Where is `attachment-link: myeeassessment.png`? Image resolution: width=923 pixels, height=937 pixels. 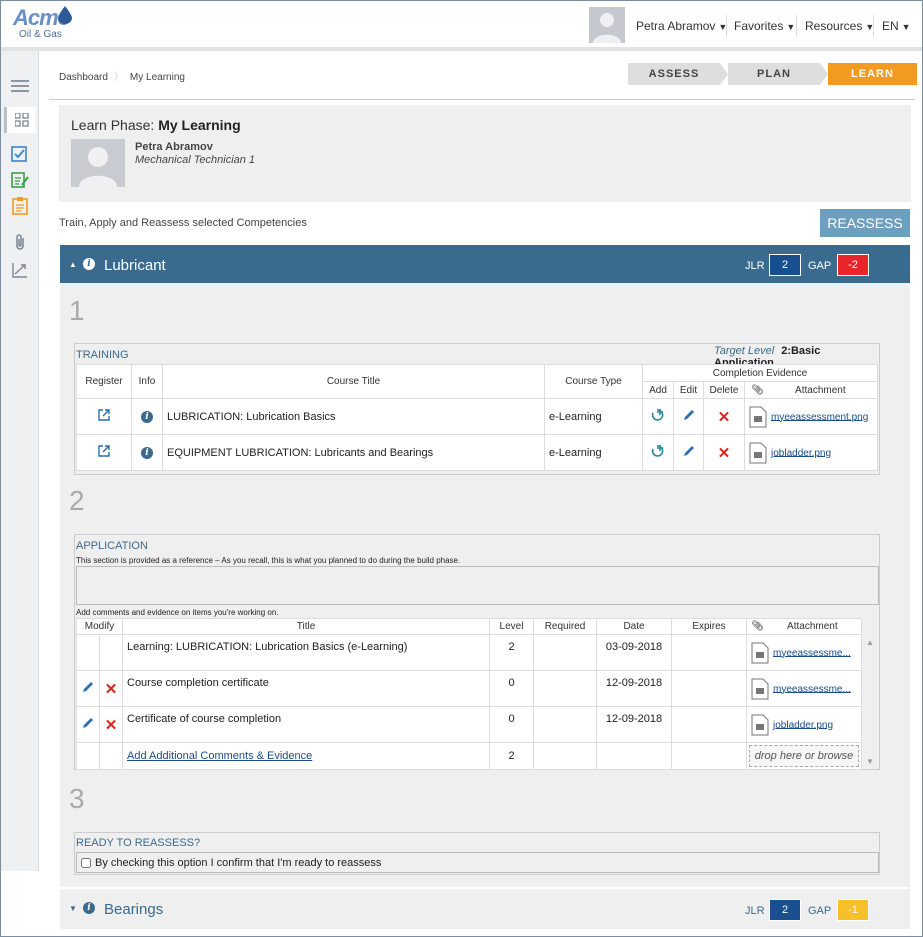
attachment-link: myeeassessment.png is located at coordinates (819, 416).